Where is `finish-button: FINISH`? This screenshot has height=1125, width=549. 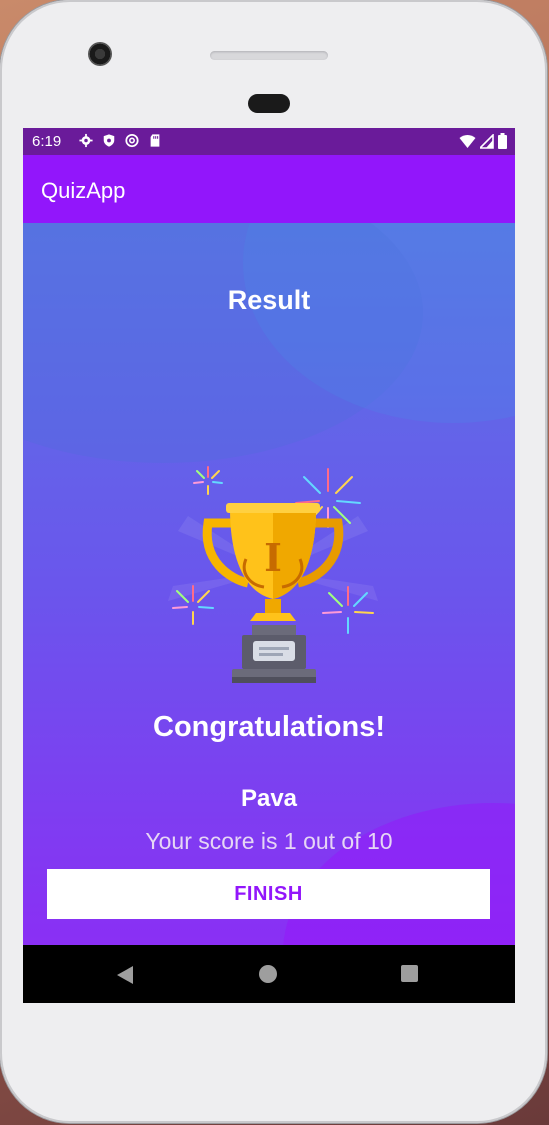
finish-button: FINISH is located at coordinates (268, 894).